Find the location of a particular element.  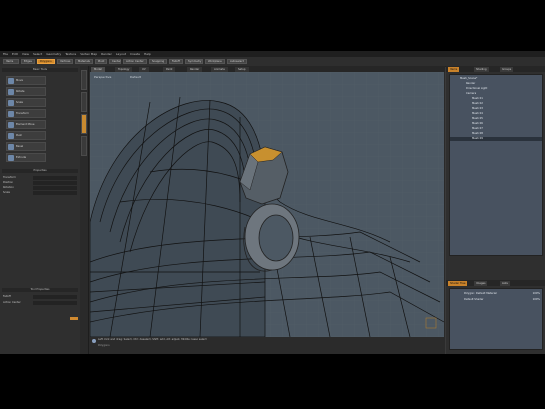

tree-item: Mesh 08 is located at coordinates (496, 134).